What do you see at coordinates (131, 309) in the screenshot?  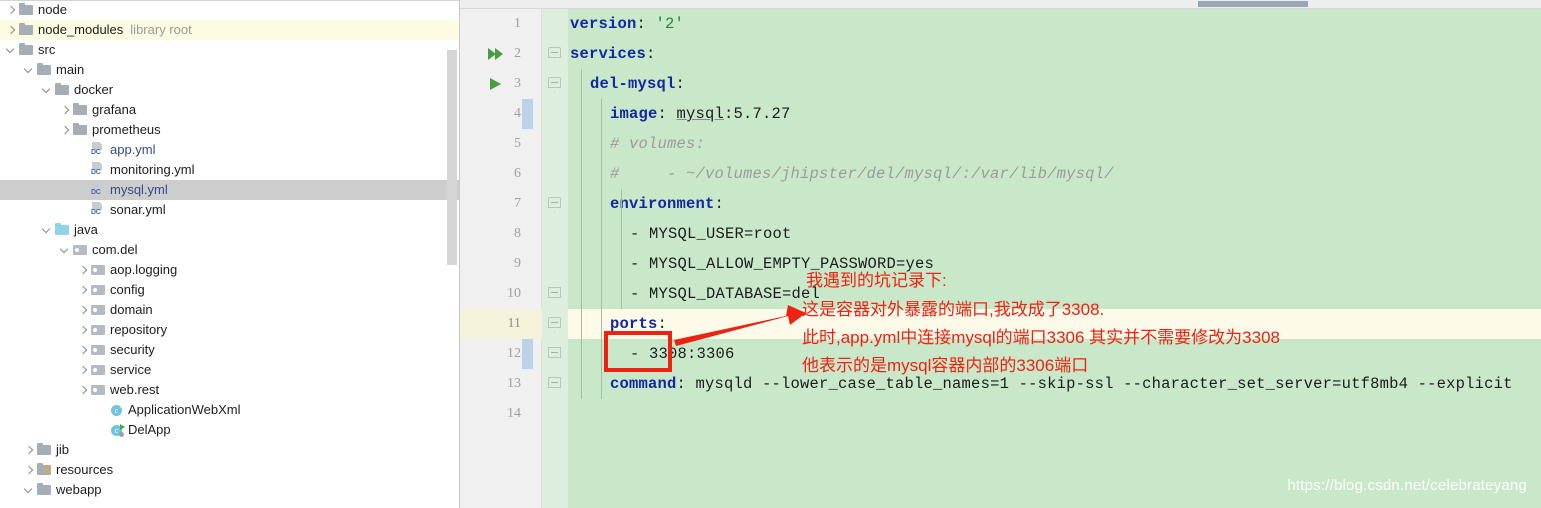 I see `tree-item-label: domain` at bounding box center [131, 309].